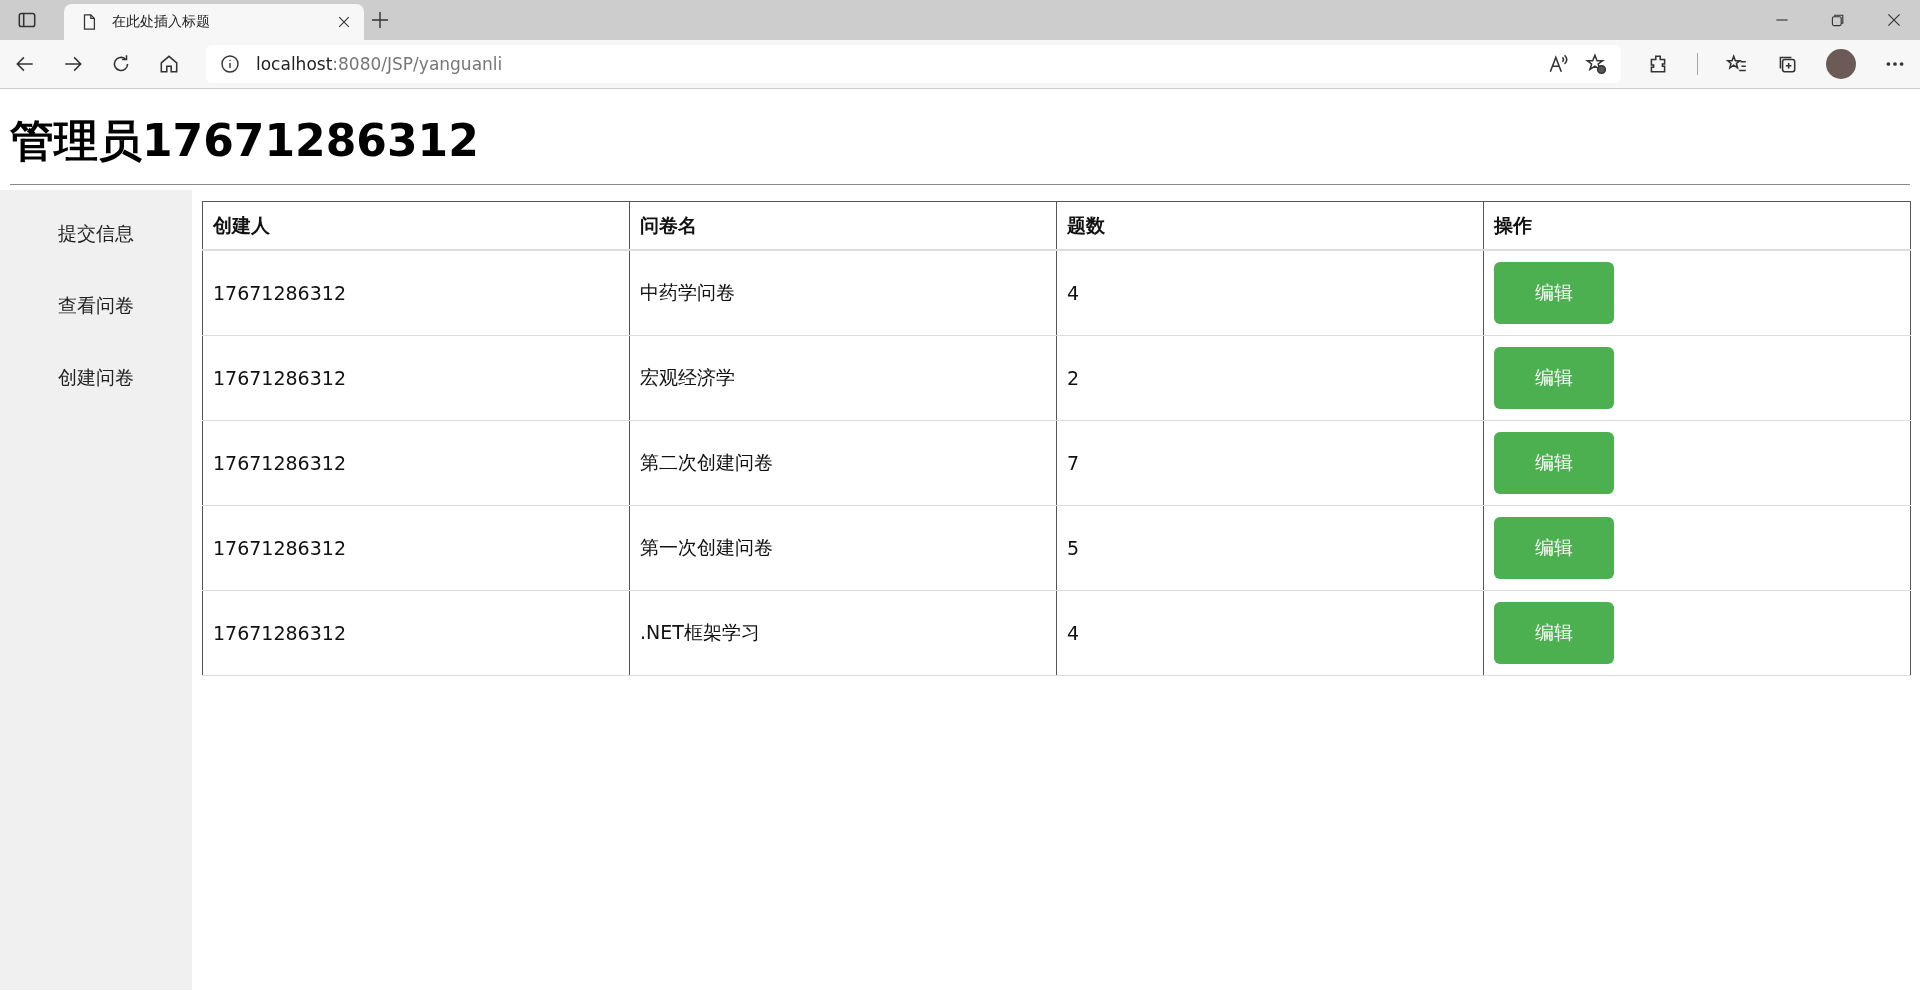 This screenshot has height=999, width=1920. I want to click on favorite-add-icon, so click(1596, 64).